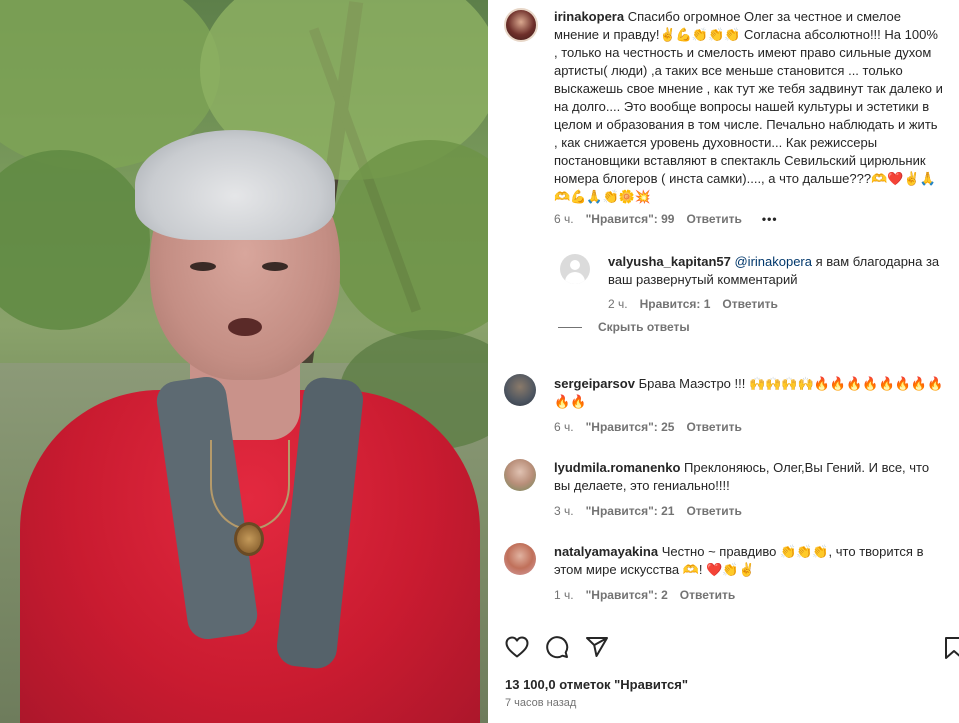 This screenshot has height=723, width=959. I want to click on action-bar, so click(557, 647).